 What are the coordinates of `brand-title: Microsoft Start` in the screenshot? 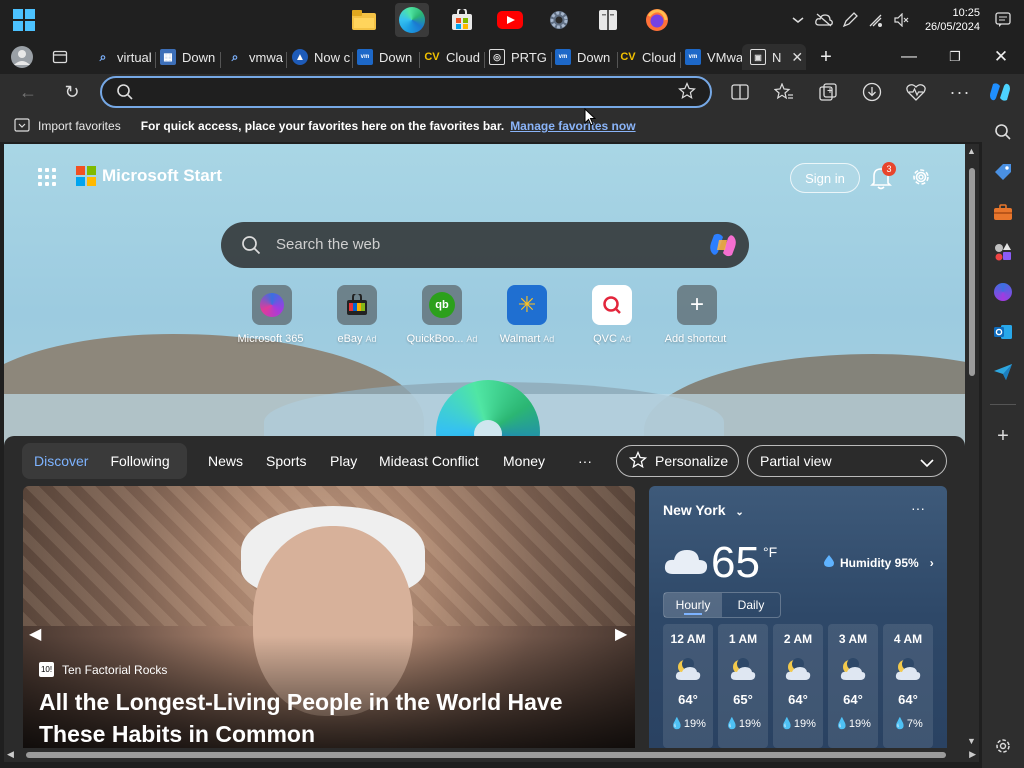 It's located at (162, 176).